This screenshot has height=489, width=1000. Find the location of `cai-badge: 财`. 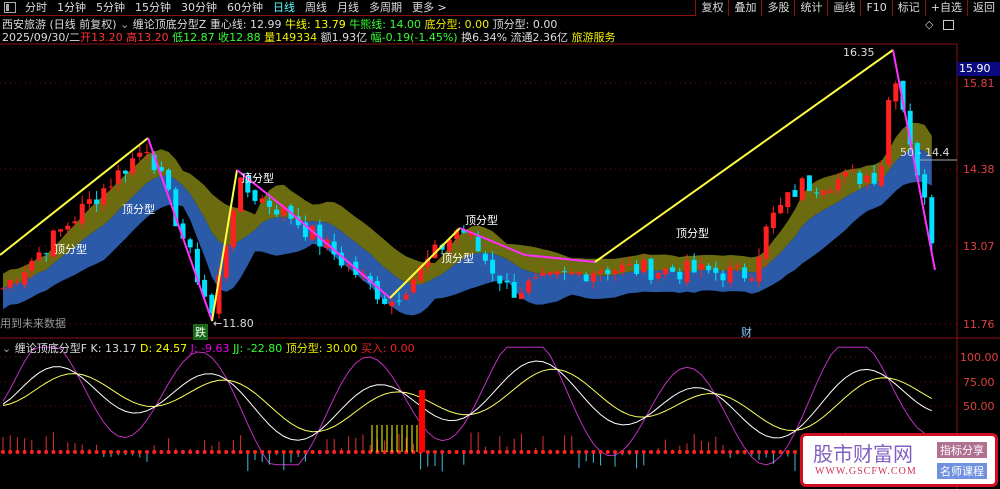

cai-badge: 财 is located at coordinates (746, 332).